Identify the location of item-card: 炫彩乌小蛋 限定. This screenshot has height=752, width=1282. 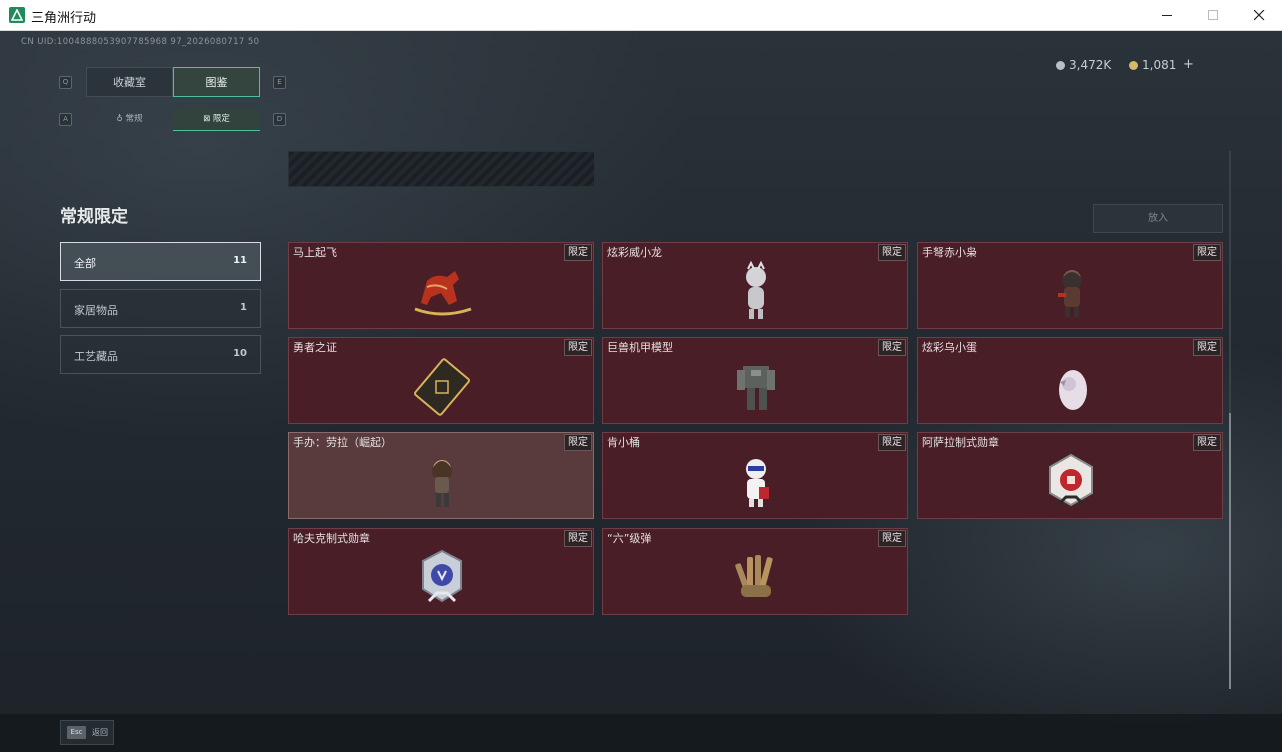
(1070, 380).